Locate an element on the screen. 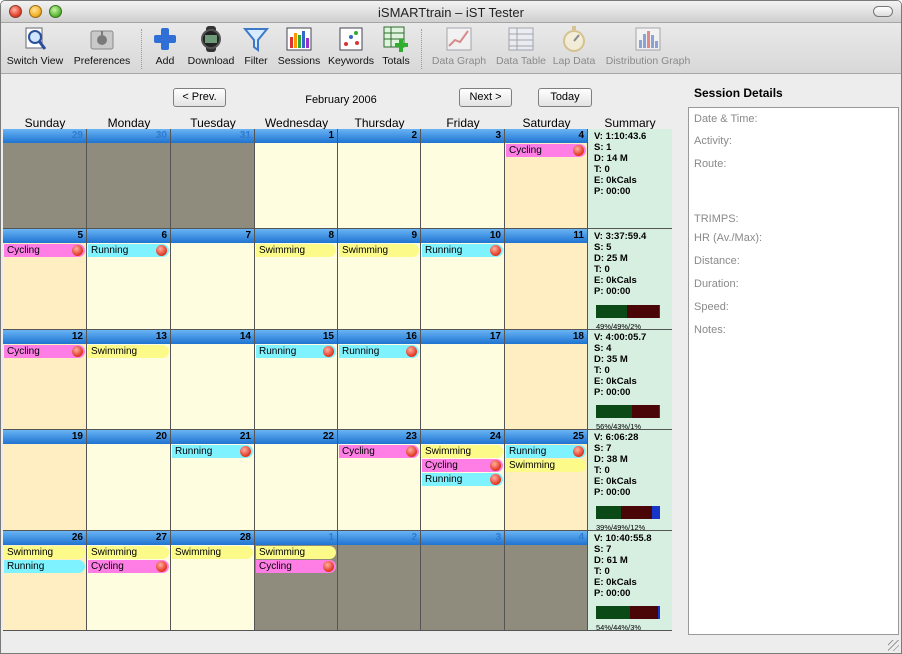 Image resolution: width=902 pixels, height=654 pixels. day-cell: 11 is located at coordinates (546, 279).